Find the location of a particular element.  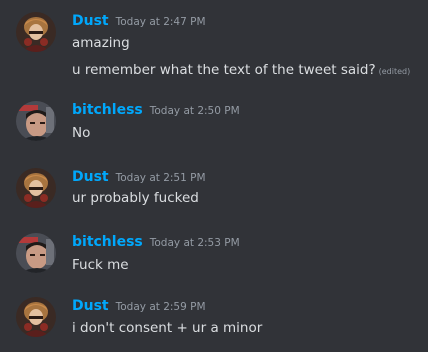

message-header: Dust Today at 2:51 PM is located at coordinates (139, 177).